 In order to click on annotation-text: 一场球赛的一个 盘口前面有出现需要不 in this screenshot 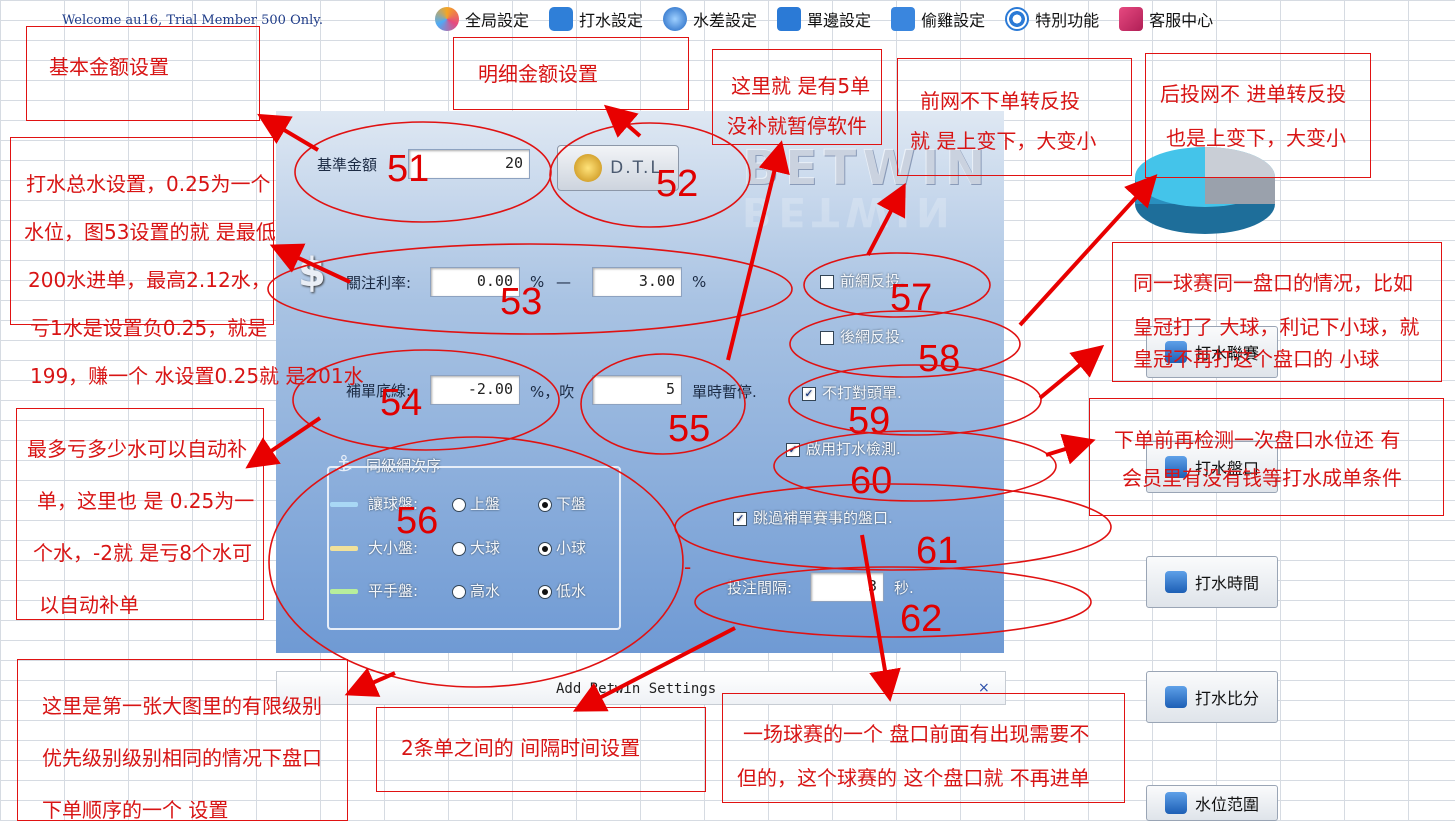, I will do `click(916, 734)`.